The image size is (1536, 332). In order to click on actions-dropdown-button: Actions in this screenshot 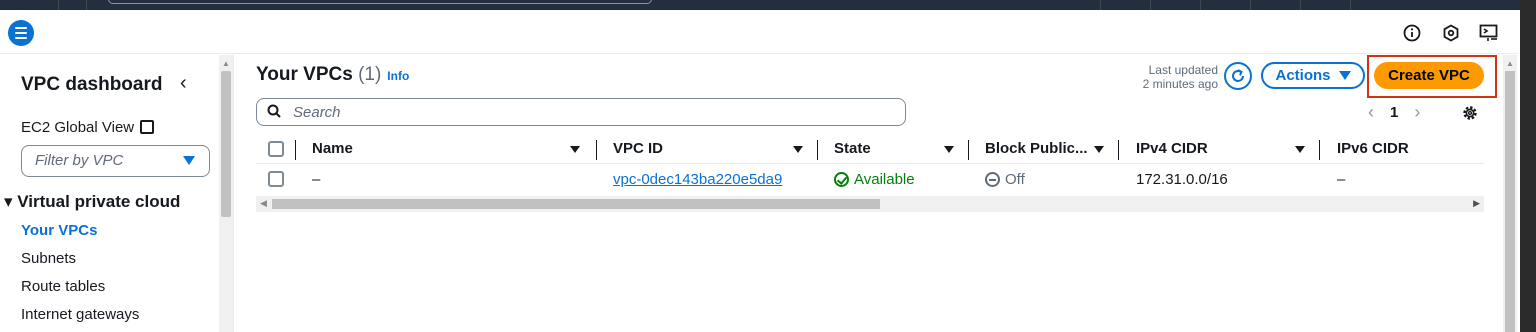, I will do `click(1313, 75)`.